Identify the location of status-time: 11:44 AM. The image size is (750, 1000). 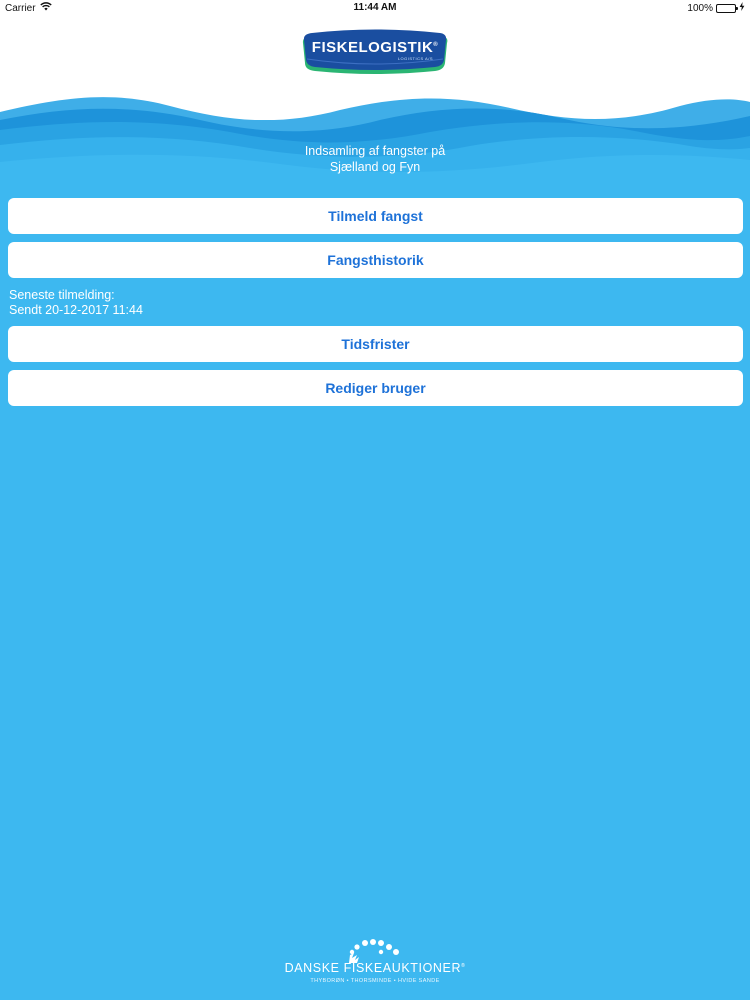
(375, 7).